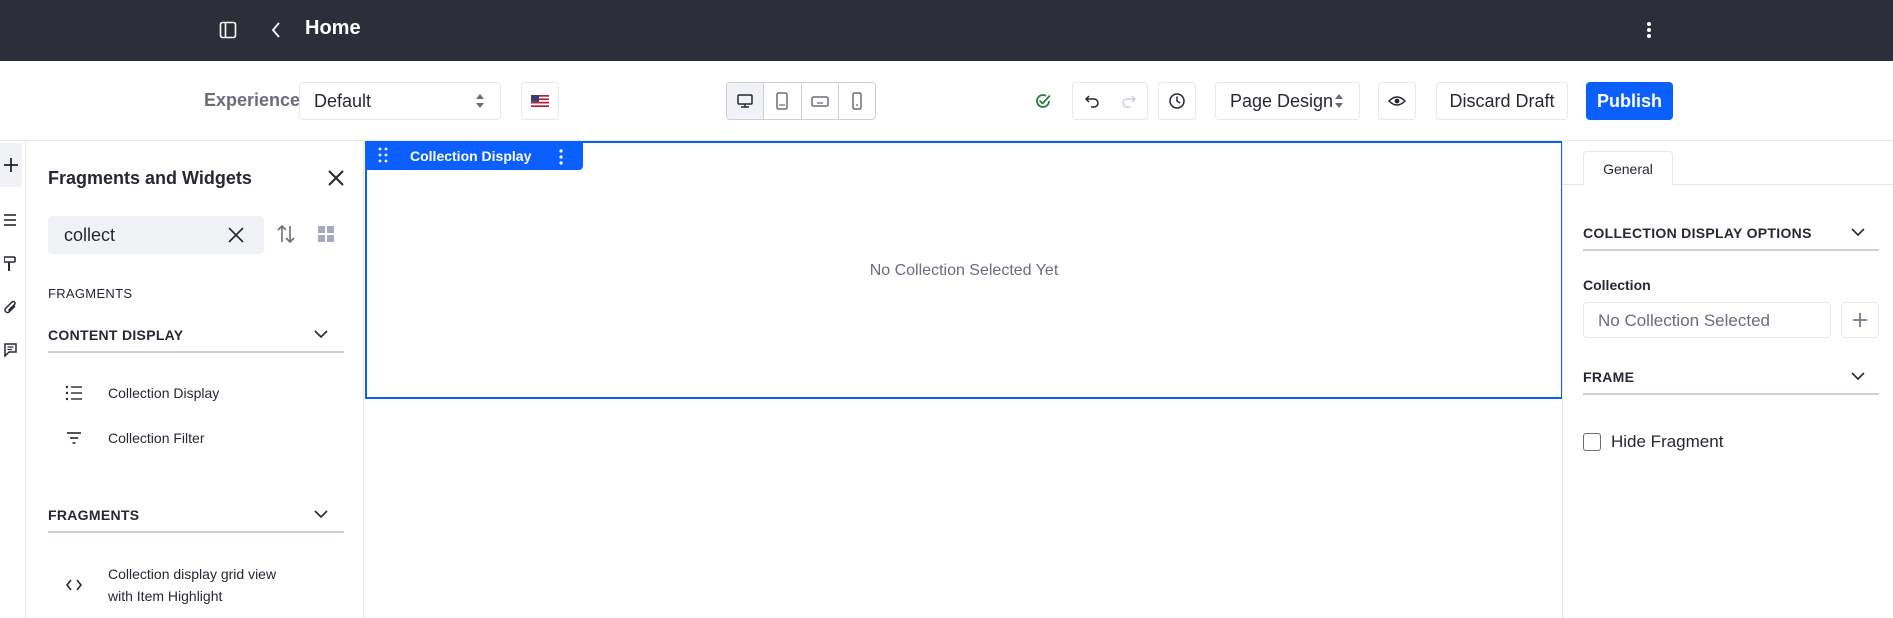  Describe the element at coordinates (471, 156) in the screenshot. I see `fragment-topper-label: Collection Display` at that location.